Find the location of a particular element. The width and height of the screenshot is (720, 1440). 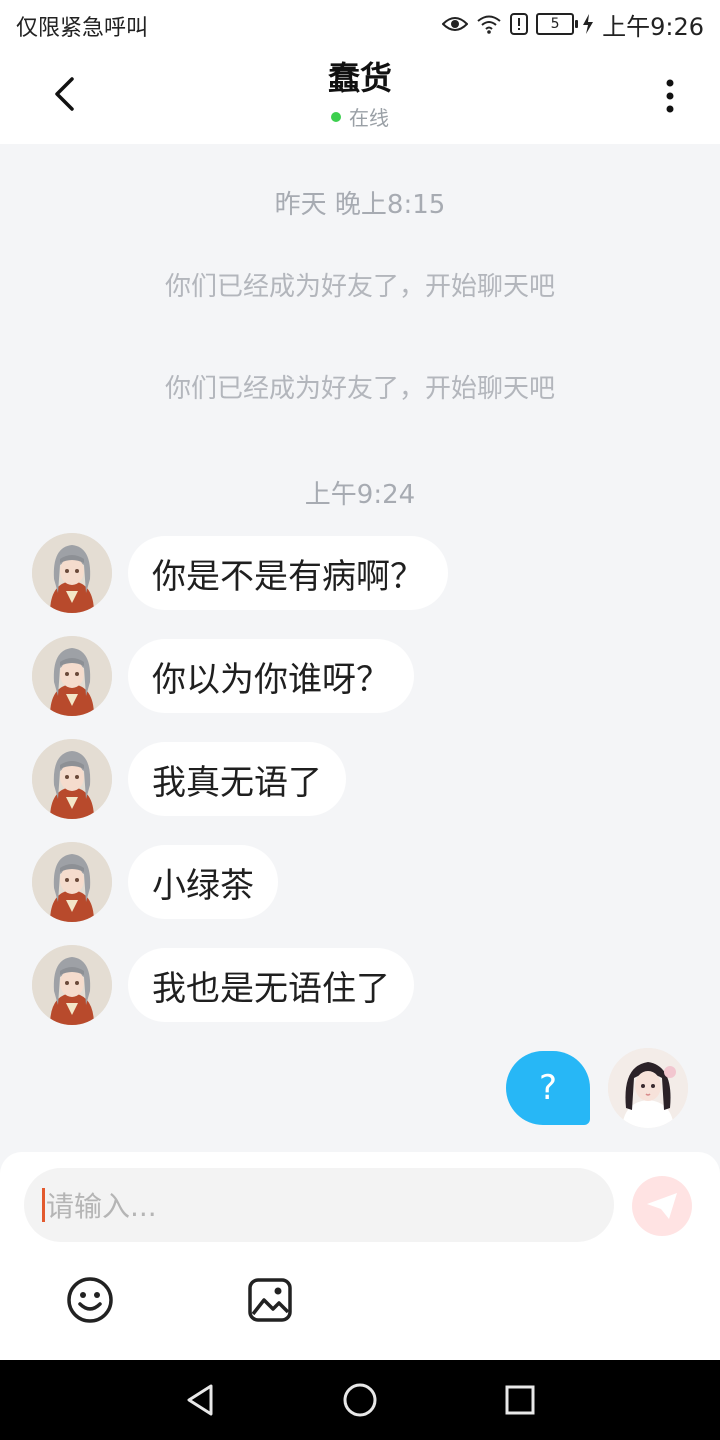

timestamp: 昨天 晚上8:15 is located at coordinates (360, 205).